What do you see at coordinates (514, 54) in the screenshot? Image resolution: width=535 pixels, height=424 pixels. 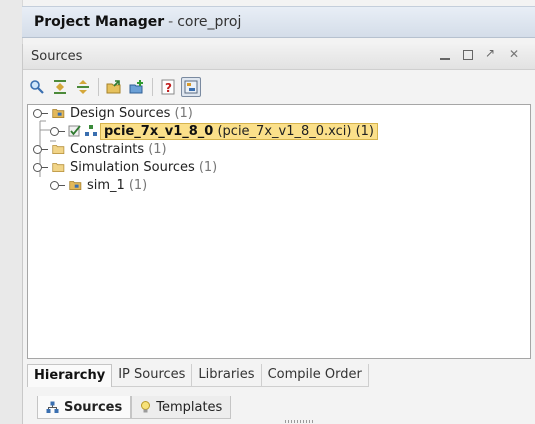 I see `close-icon` at bounding box center [514, 54].